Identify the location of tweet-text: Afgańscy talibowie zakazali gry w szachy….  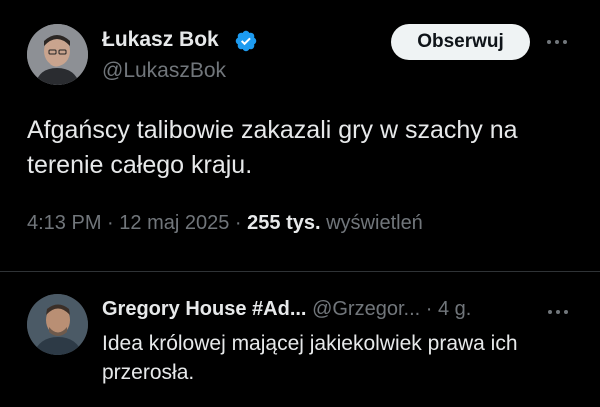
(272, 147).